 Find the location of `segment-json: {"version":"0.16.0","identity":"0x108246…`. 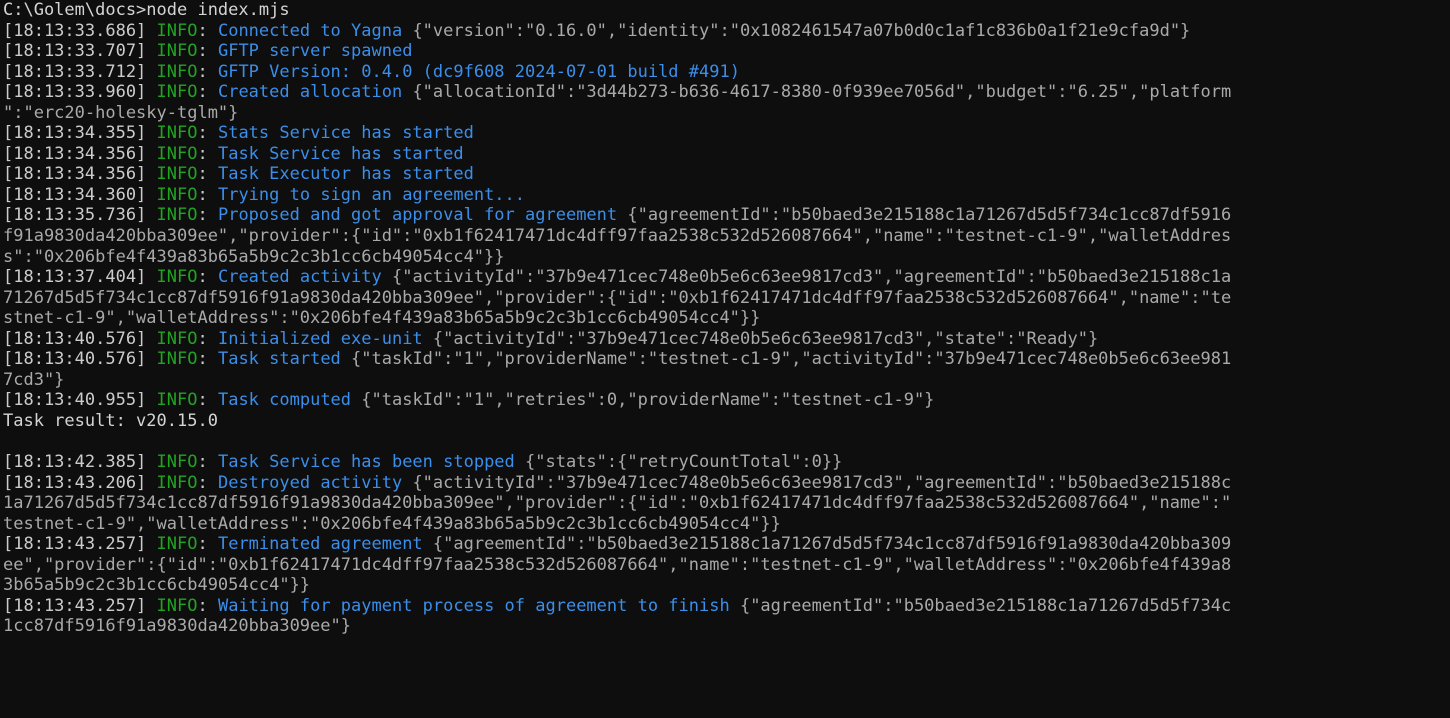

segment-json: {"version":"0.16.0","identity":"0x108246… is located at coordinates (796, 30).